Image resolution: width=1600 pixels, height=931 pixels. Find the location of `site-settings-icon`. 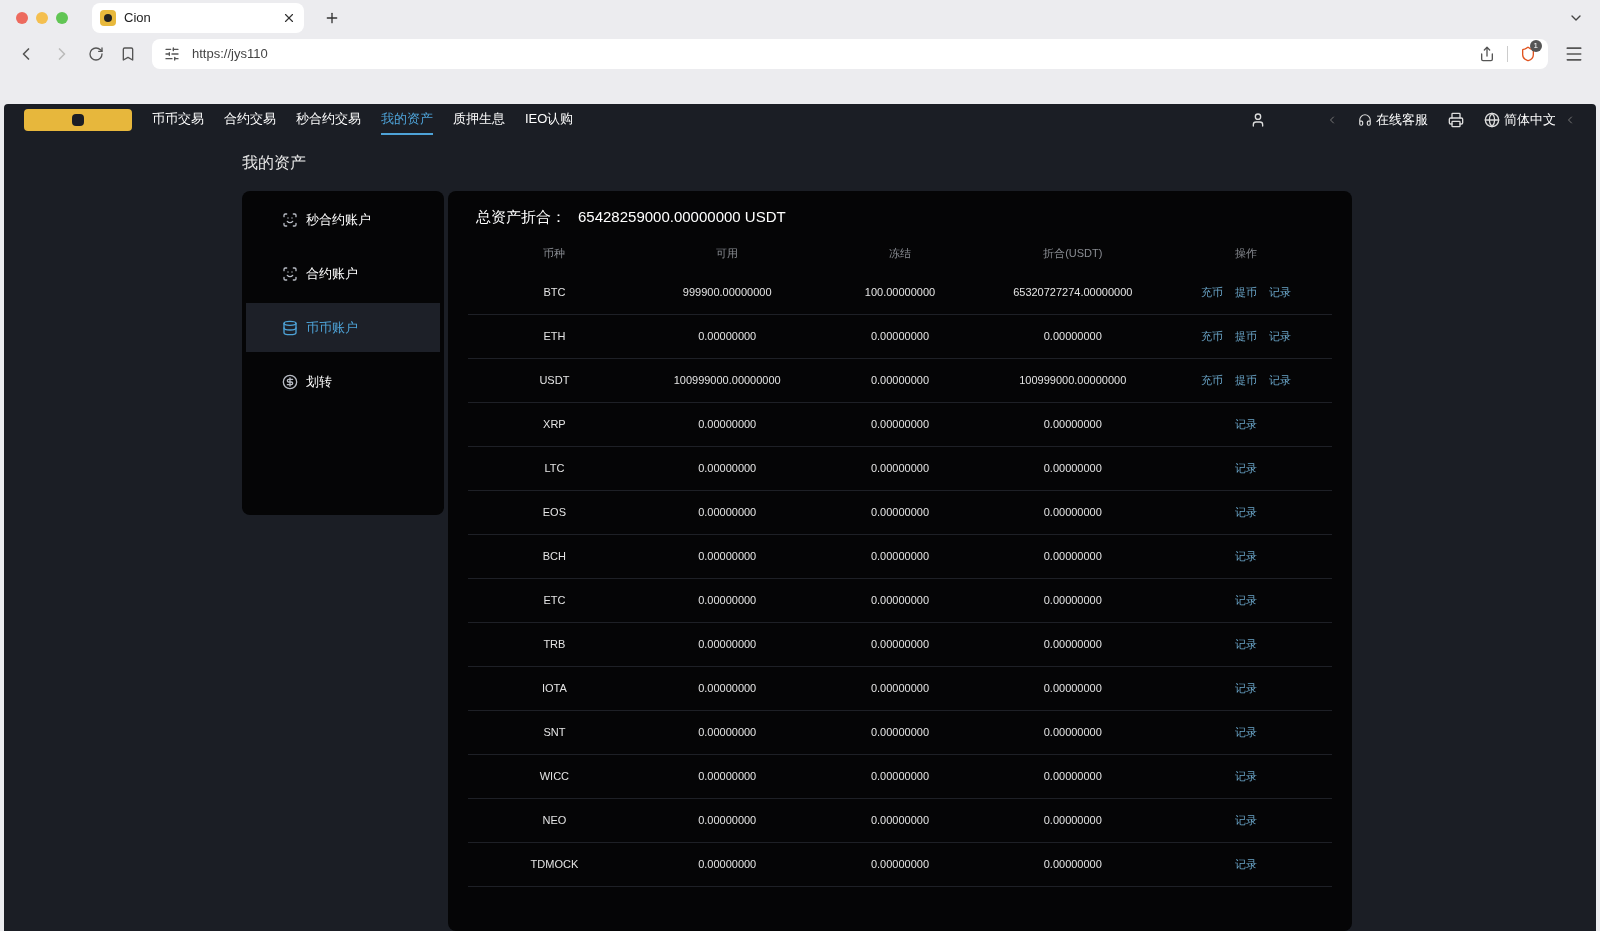

site-settings-icon is located at coordinates (172, 54).